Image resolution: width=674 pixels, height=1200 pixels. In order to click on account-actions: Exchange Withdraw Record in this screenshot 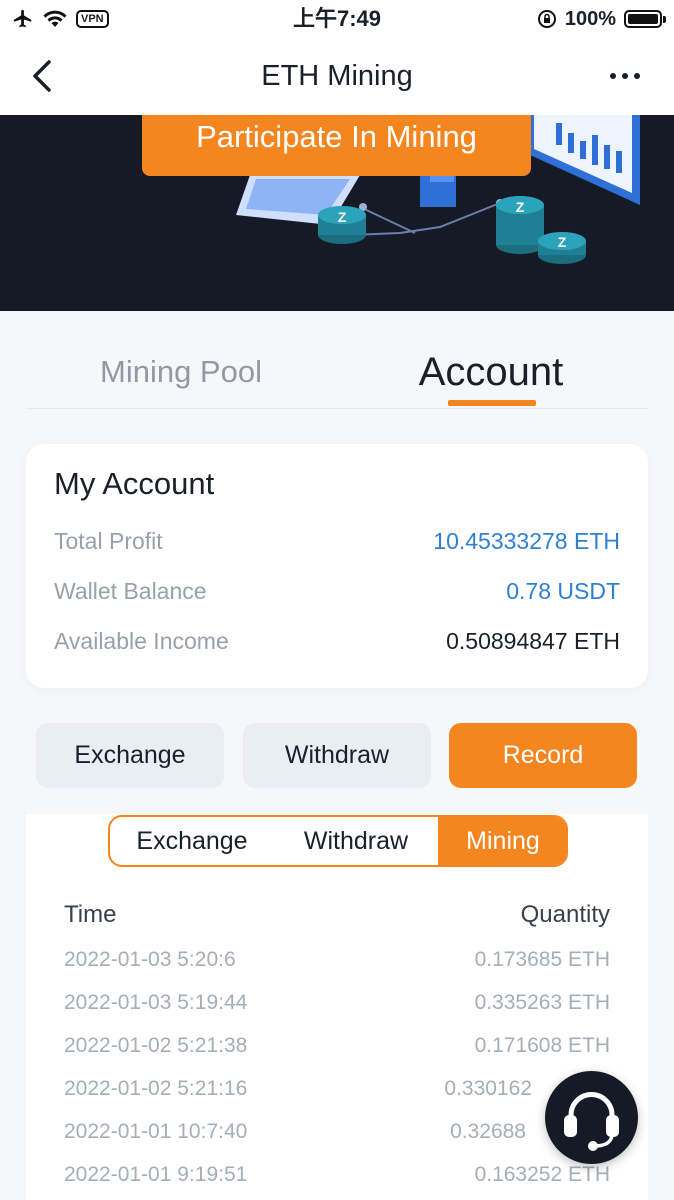, I will do `click(337, 755)`.